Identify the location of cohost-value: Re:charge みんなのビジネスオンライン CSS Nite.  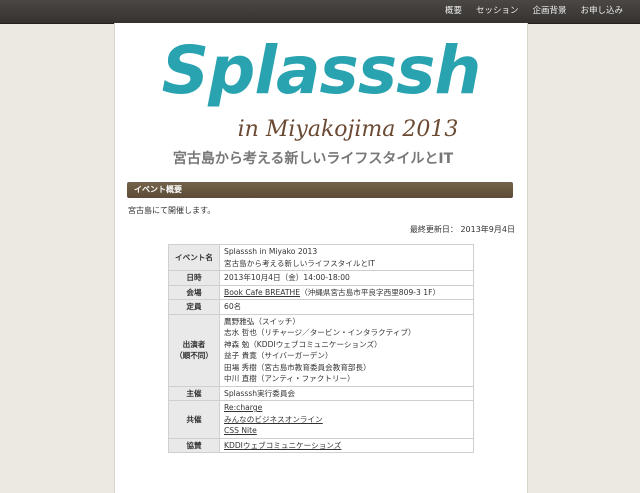
(346, 419).